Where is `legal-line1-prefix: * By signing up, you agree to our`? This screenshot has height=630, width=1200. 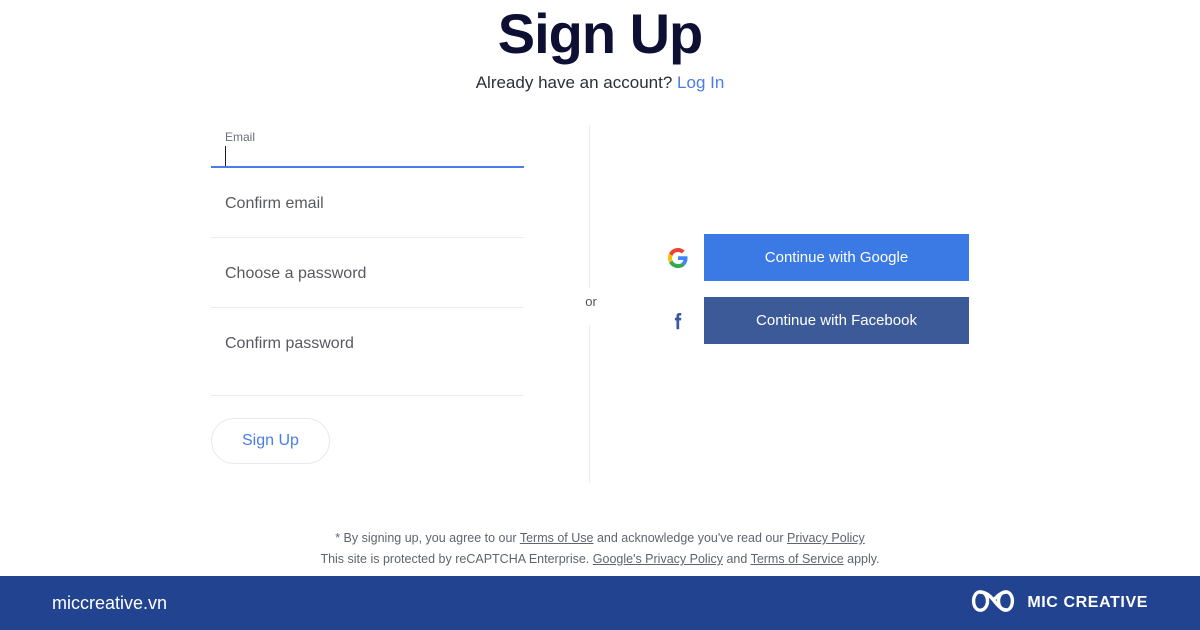
legal-line1-prefix: * By signing up, you agree to our is located at coordinates (427, 538).